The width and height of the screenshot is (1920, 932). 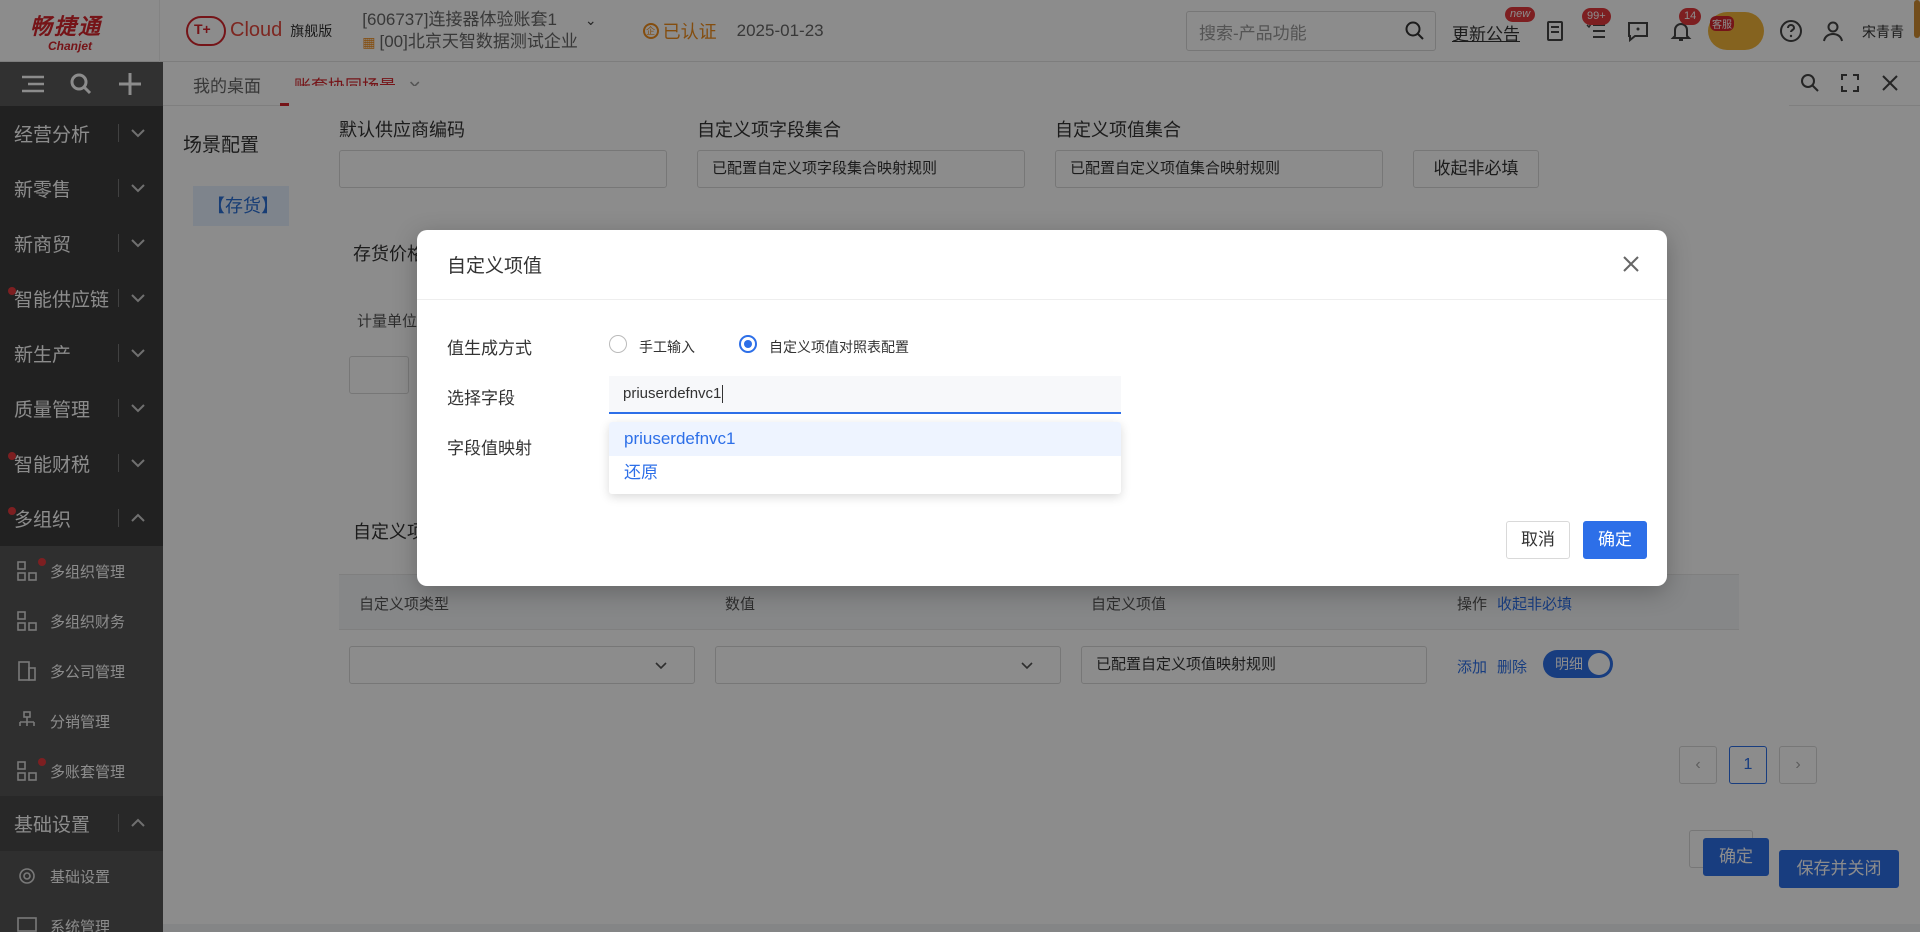 I want to click on generation-method-label: 值生成方式, so click(x=489, y=348).